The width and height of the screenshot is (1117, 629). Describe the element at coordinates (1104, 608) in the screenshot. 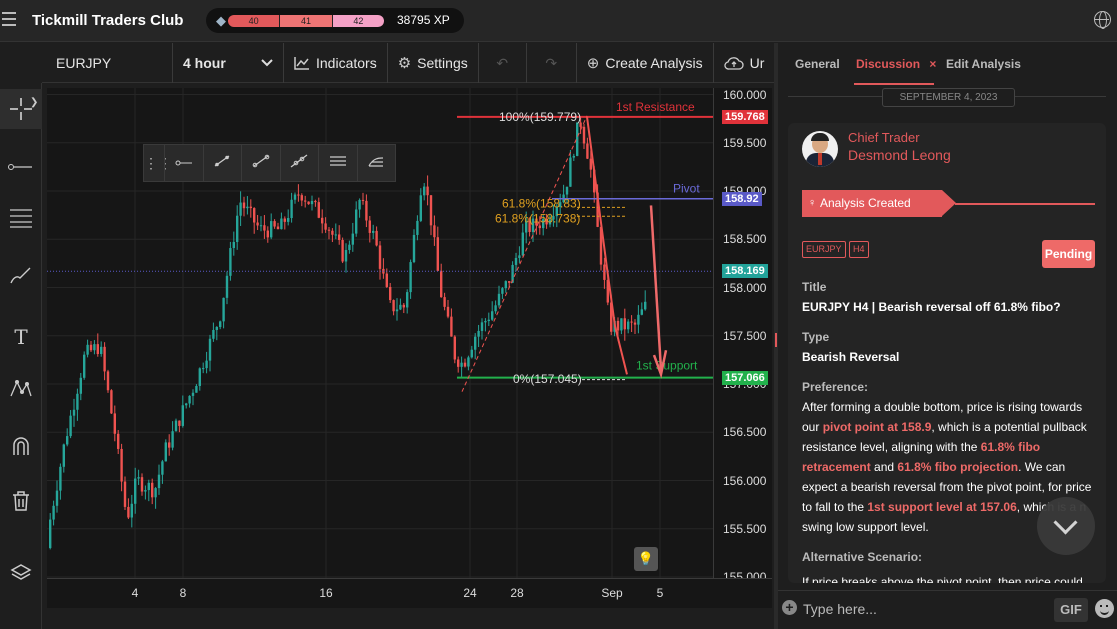

I see `emoji-icon` at that location.